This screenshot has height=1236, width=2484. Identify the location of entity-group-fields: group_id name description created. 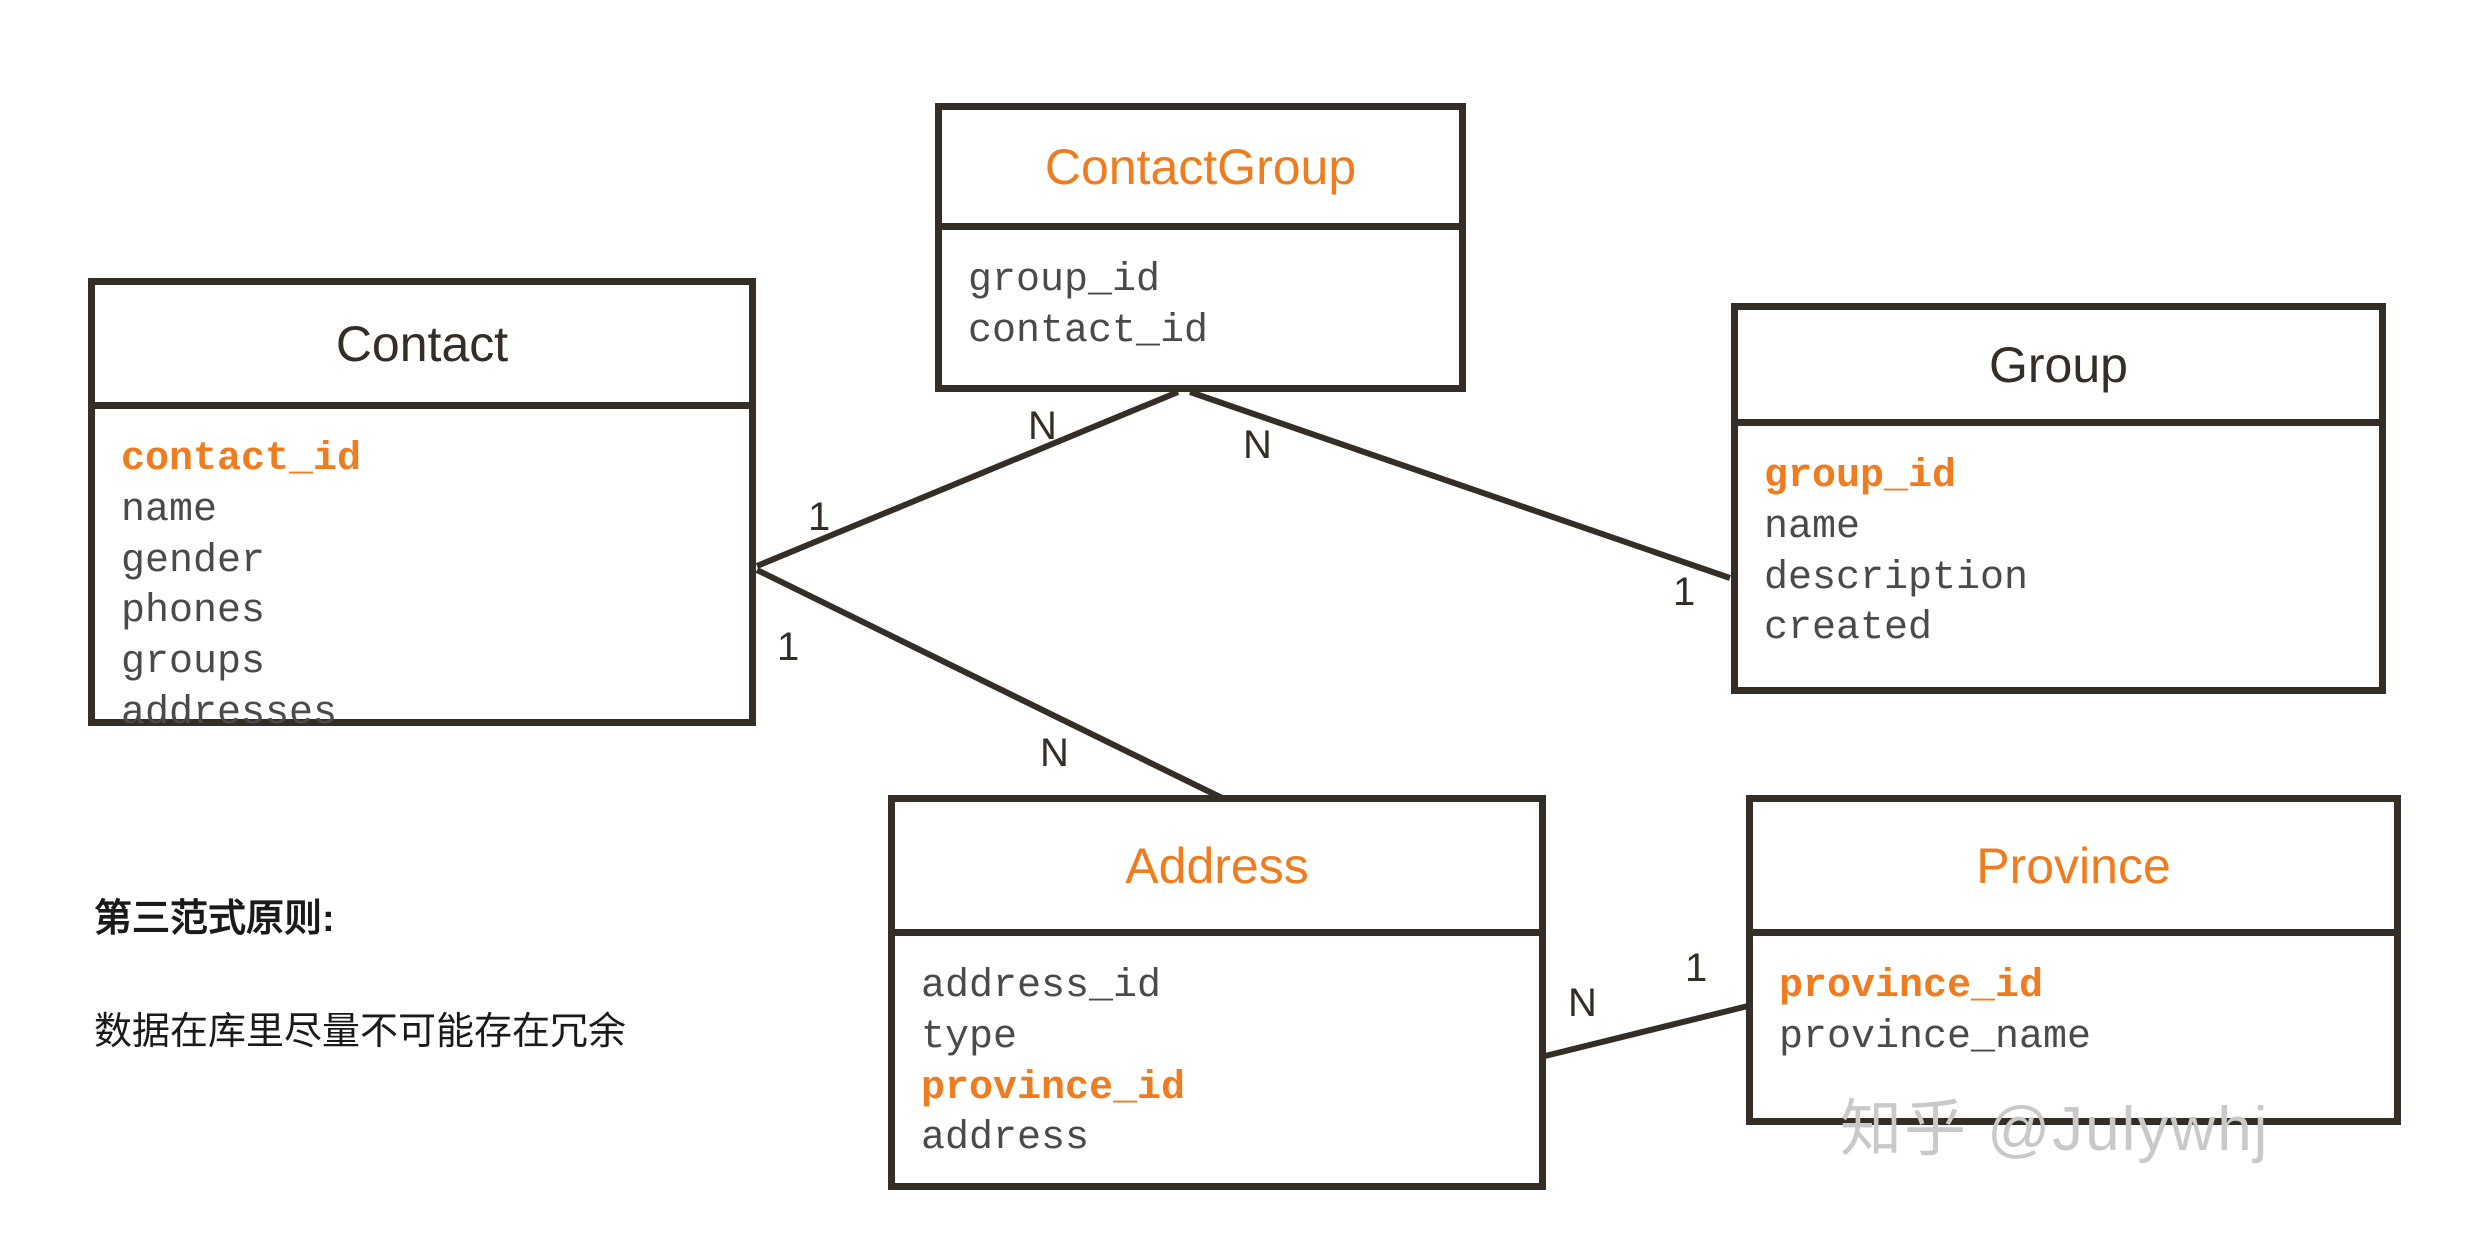
(2058, 556).